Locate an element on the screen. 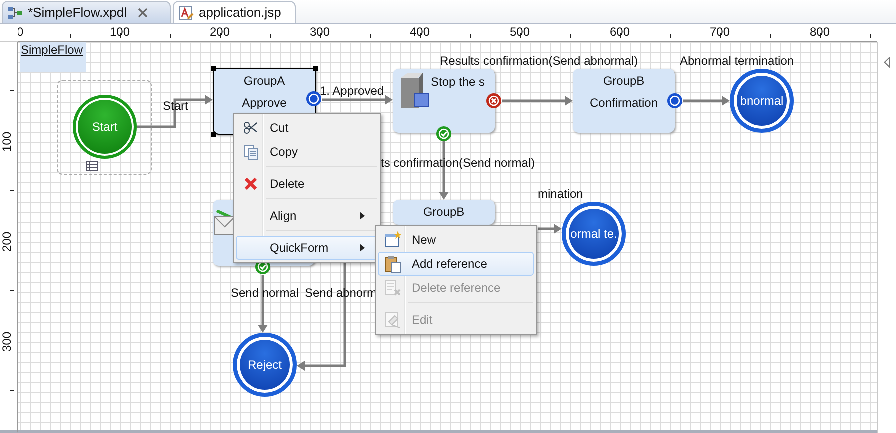 The width and height of the screenshot is (896, 433). node-label: GroupA is located at coordinates (265, 81).